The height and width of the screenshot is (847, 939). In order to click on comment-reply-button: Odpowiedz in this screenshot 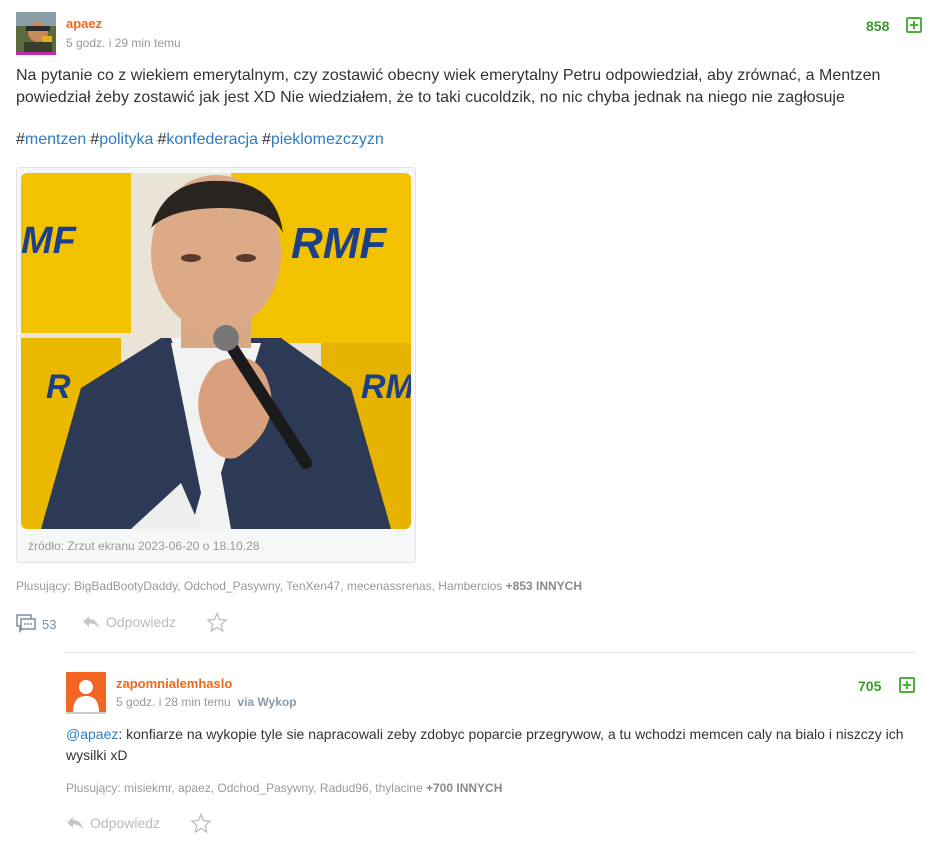, I will do `click(113, 823)`.